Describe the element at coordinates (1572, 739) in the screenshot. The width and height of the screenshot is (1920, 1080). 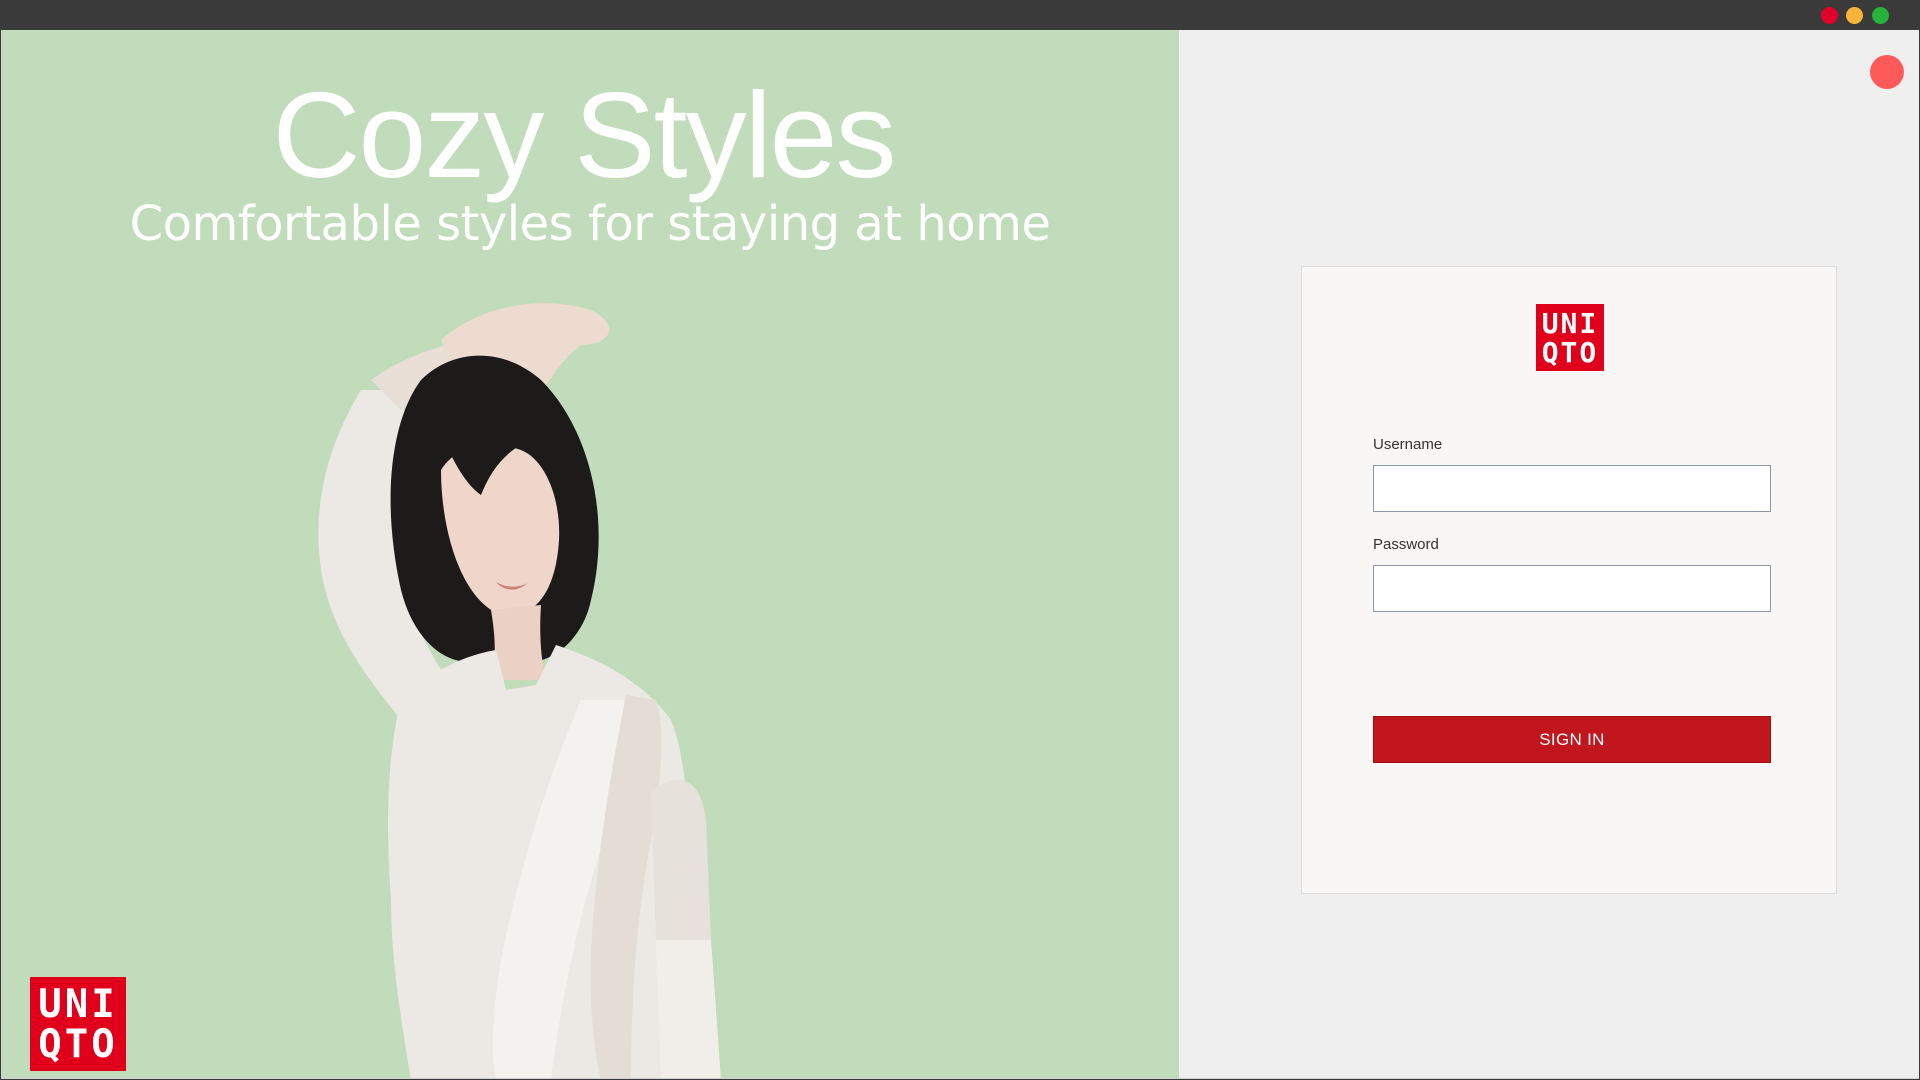
I see `sign-in-button: SIGN IN` at that location.